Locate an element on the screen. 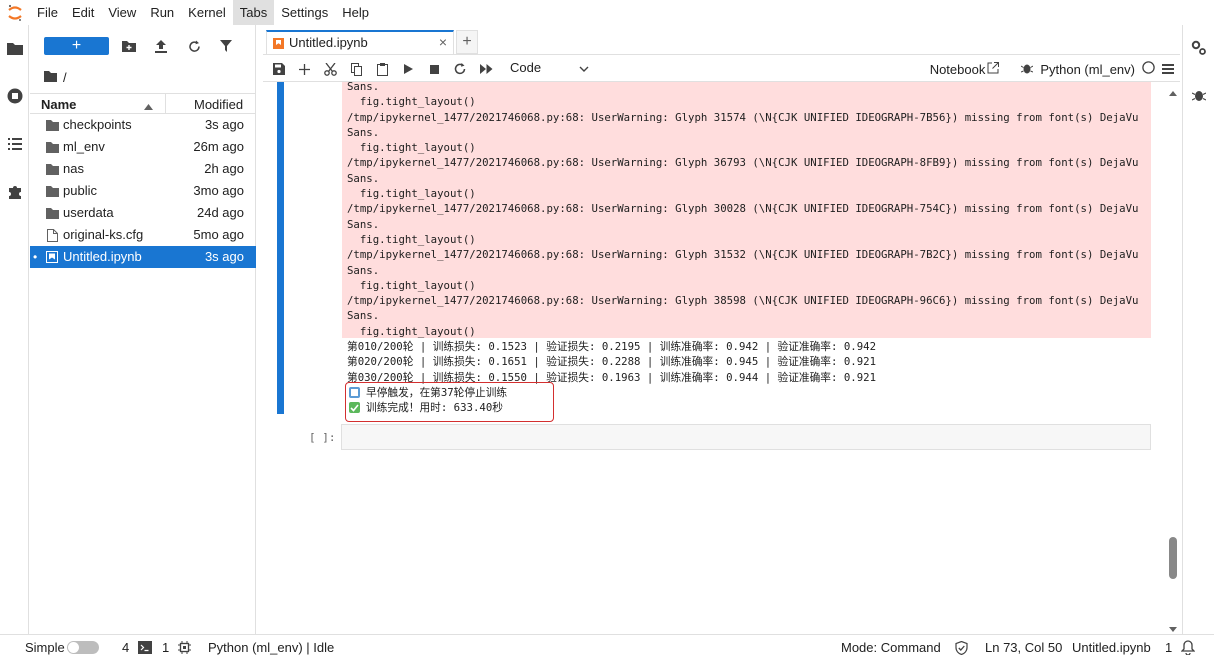 The height and width of the screenshot is (659, 1214). kernel-status-idle-icon is located at coordinates (1148, 69).